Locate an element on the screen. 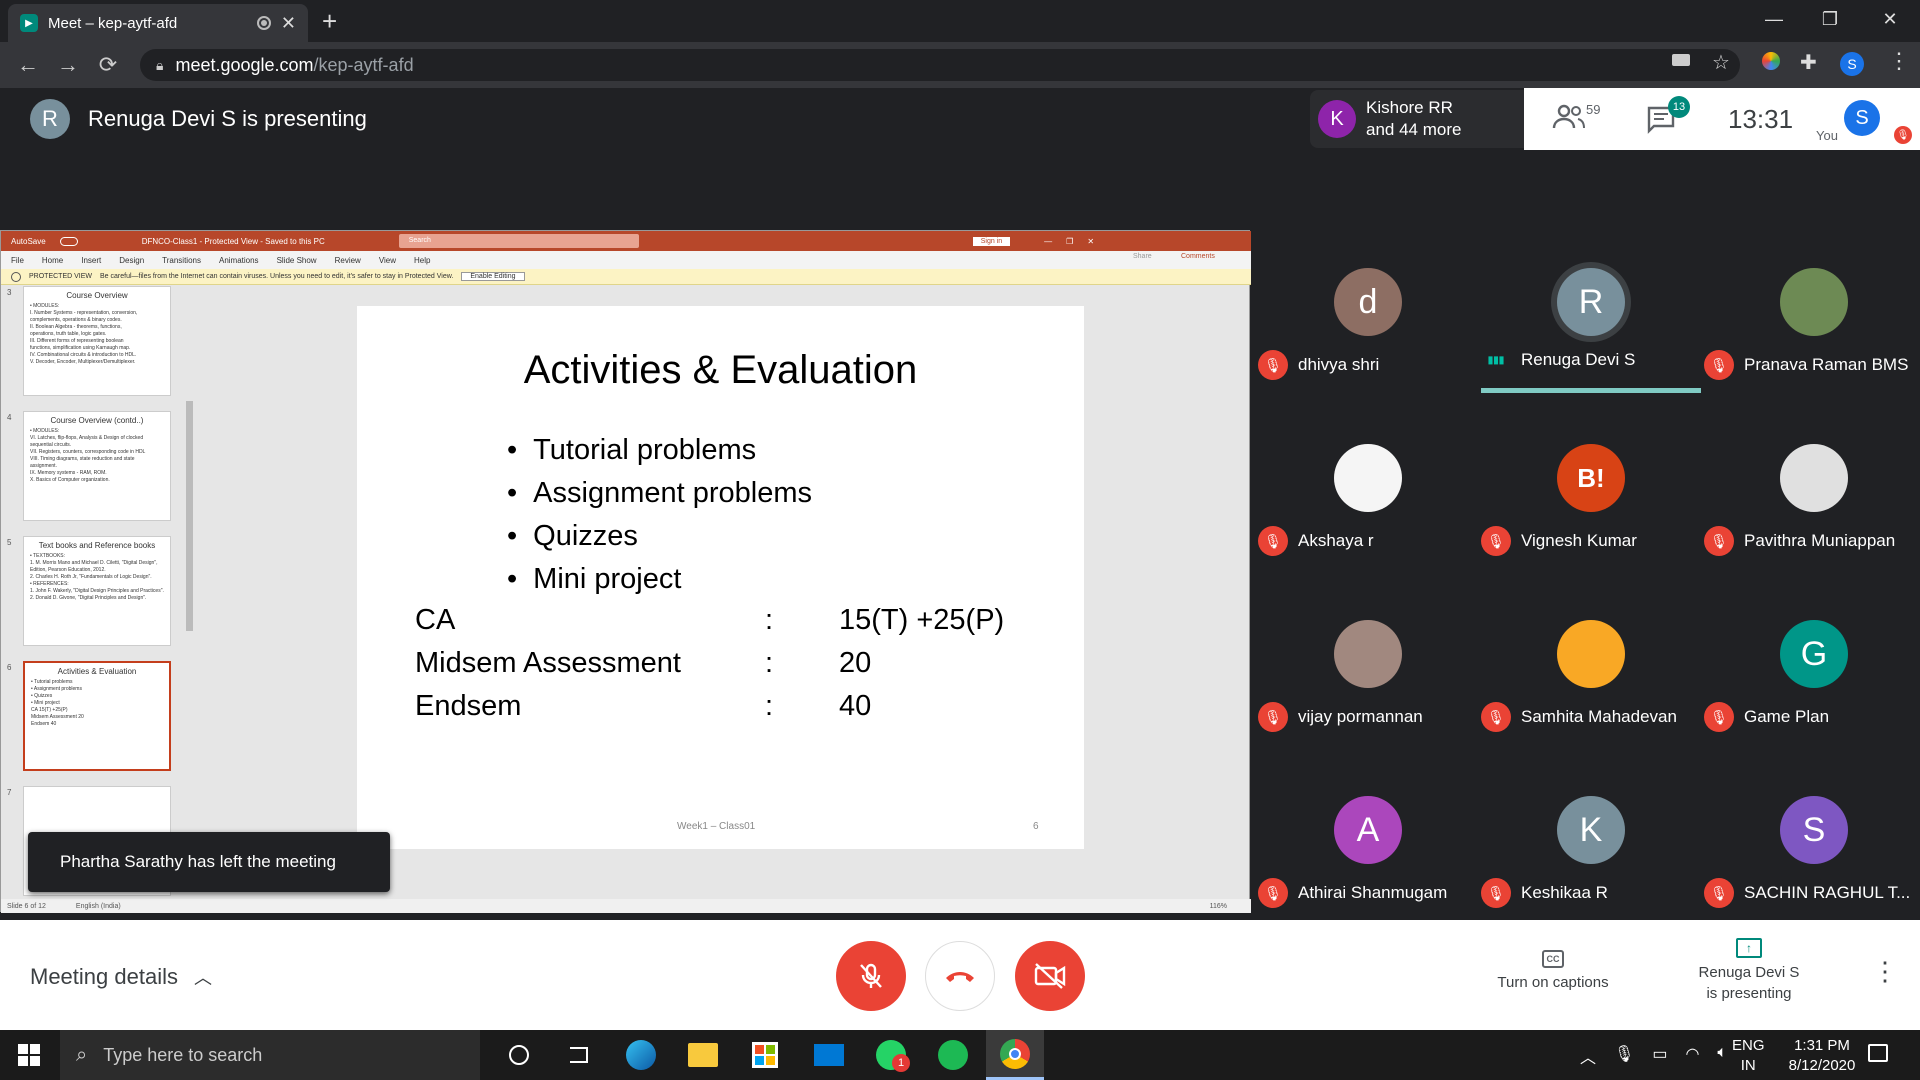 This screenshot has width=1920, height=1080. captions-button: CC Turn on captions is located at coordinates (1553, 970).